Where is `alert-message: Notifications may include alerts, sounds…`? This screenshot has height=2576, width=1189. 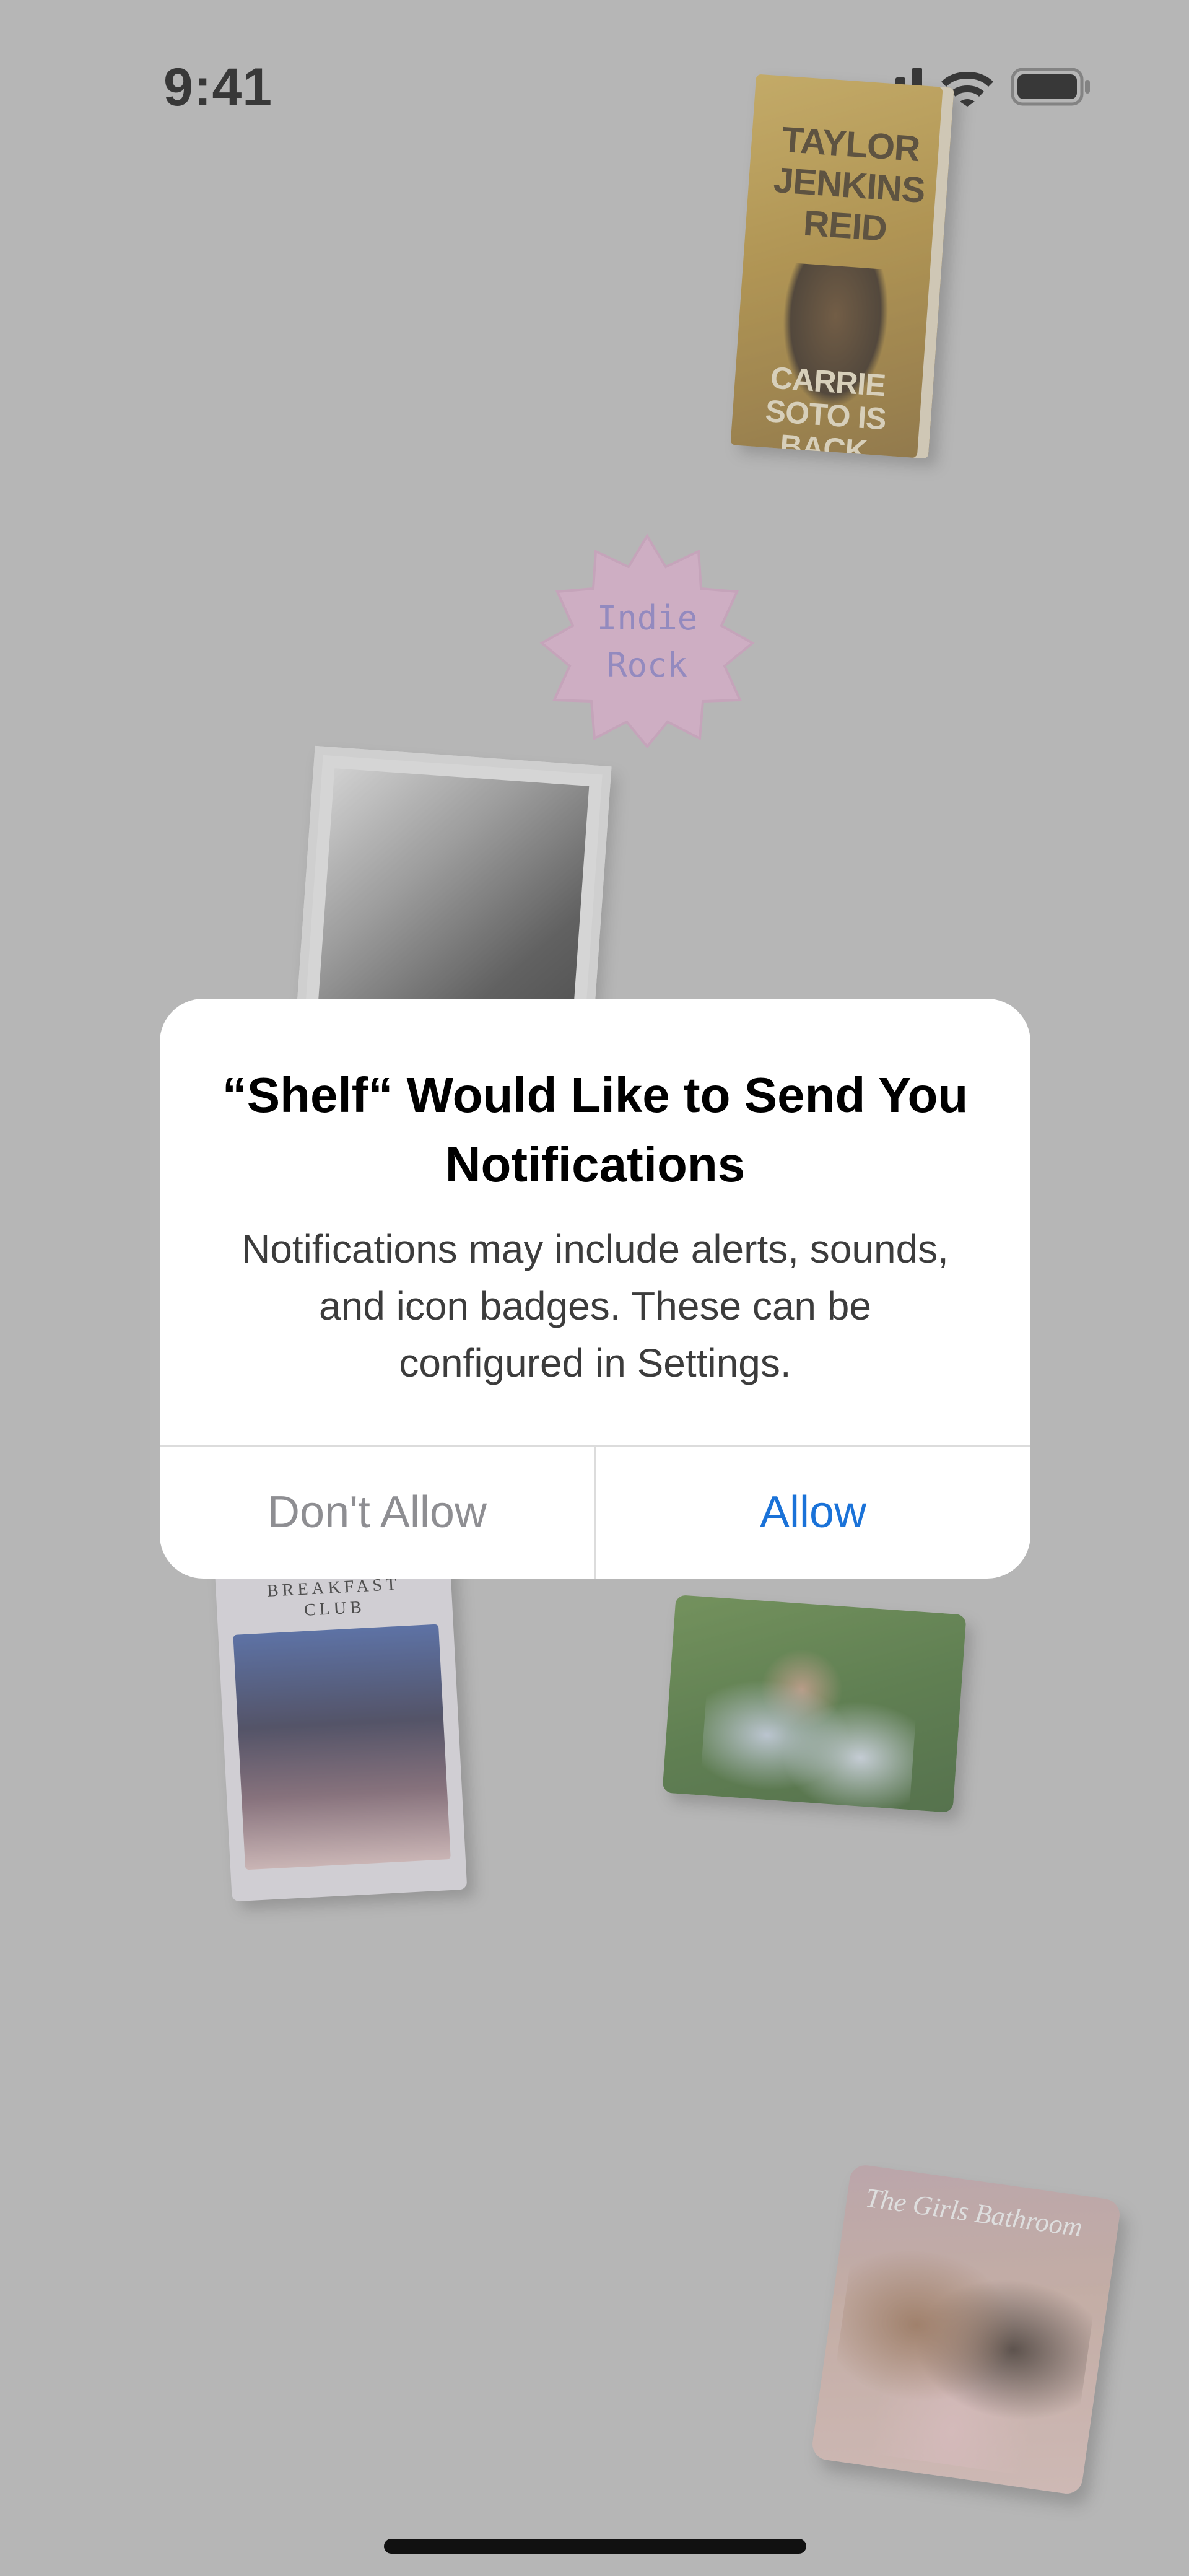 alert-message: Notifications may include alerts, sounds… is located at coordinates (595, 1306).